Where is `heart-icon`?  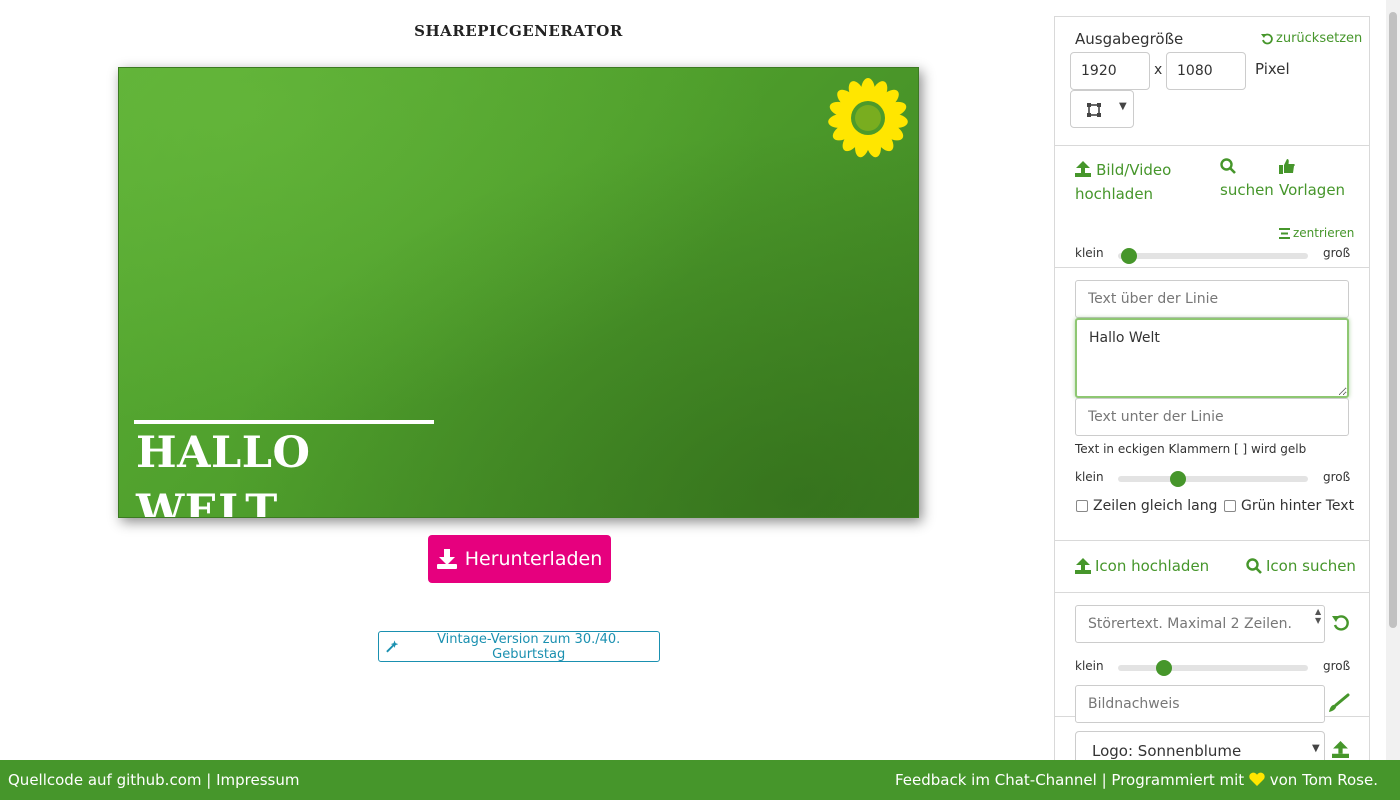
heart-icon is located at coordinates (1257, 779).